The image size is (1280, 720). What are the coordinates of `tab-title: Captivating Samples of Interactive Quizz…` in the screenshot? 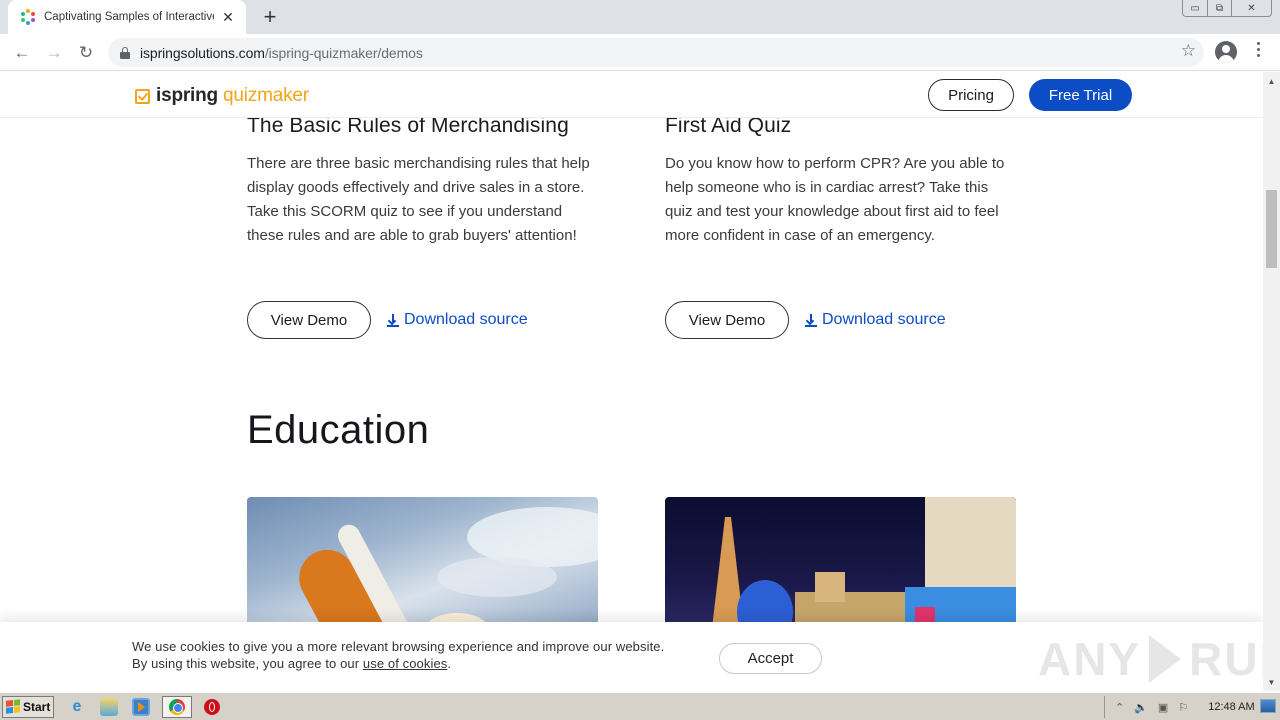 It's located at (129, 17).